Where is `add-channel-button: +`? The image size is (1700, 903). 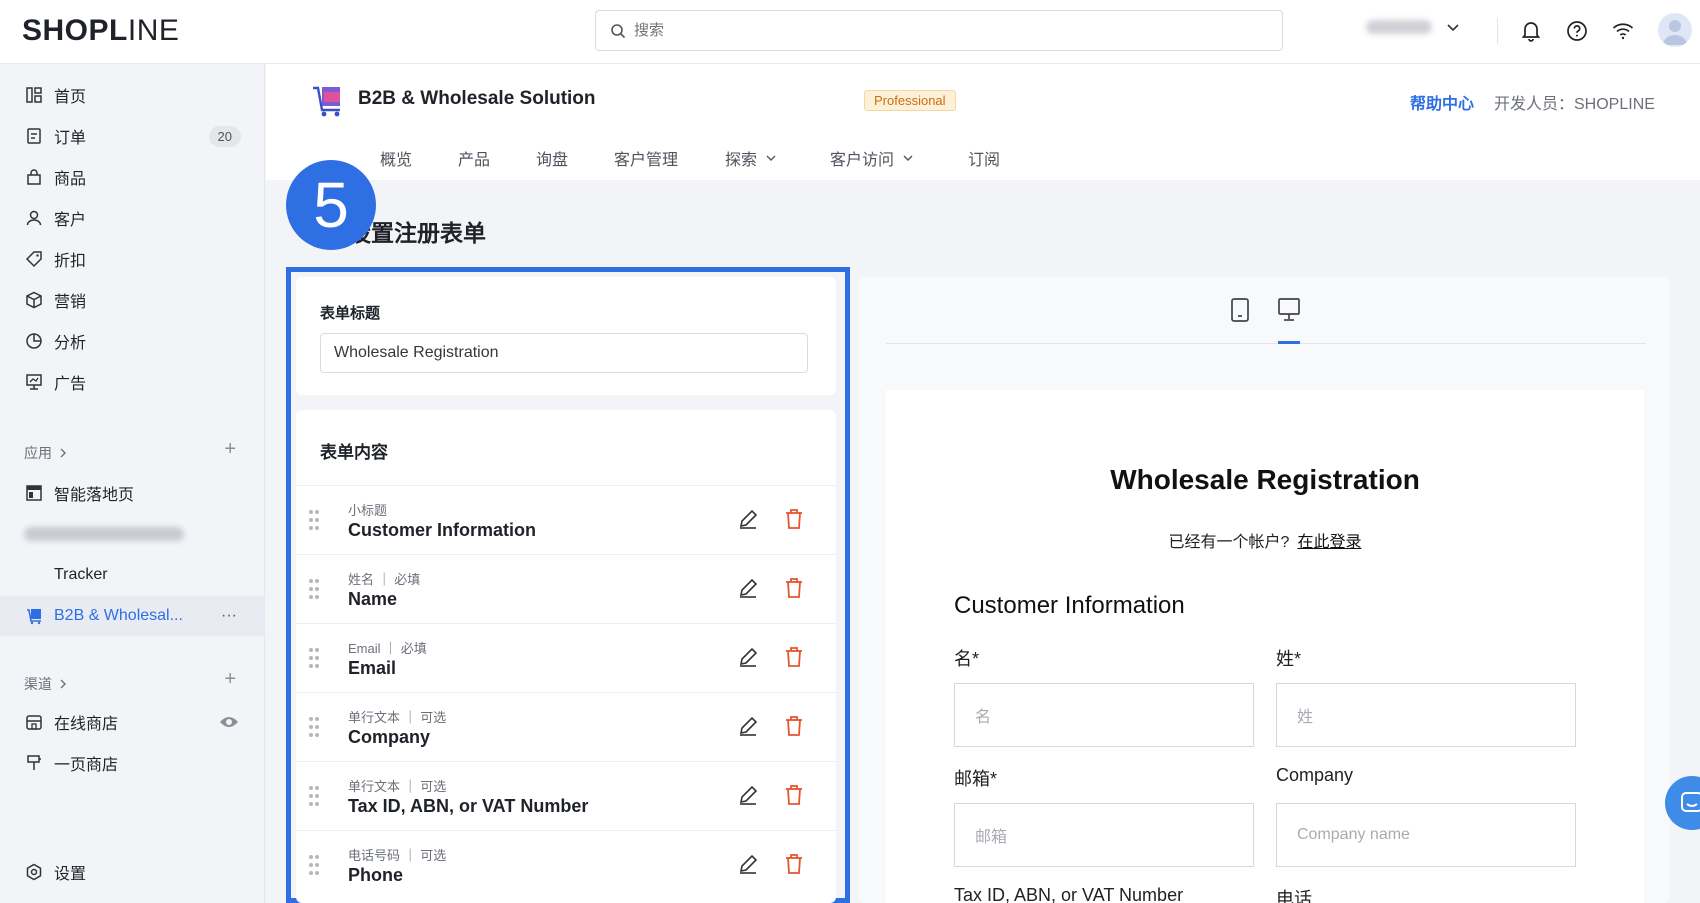 add-channel-button: + is located at coordinates (230, 679).